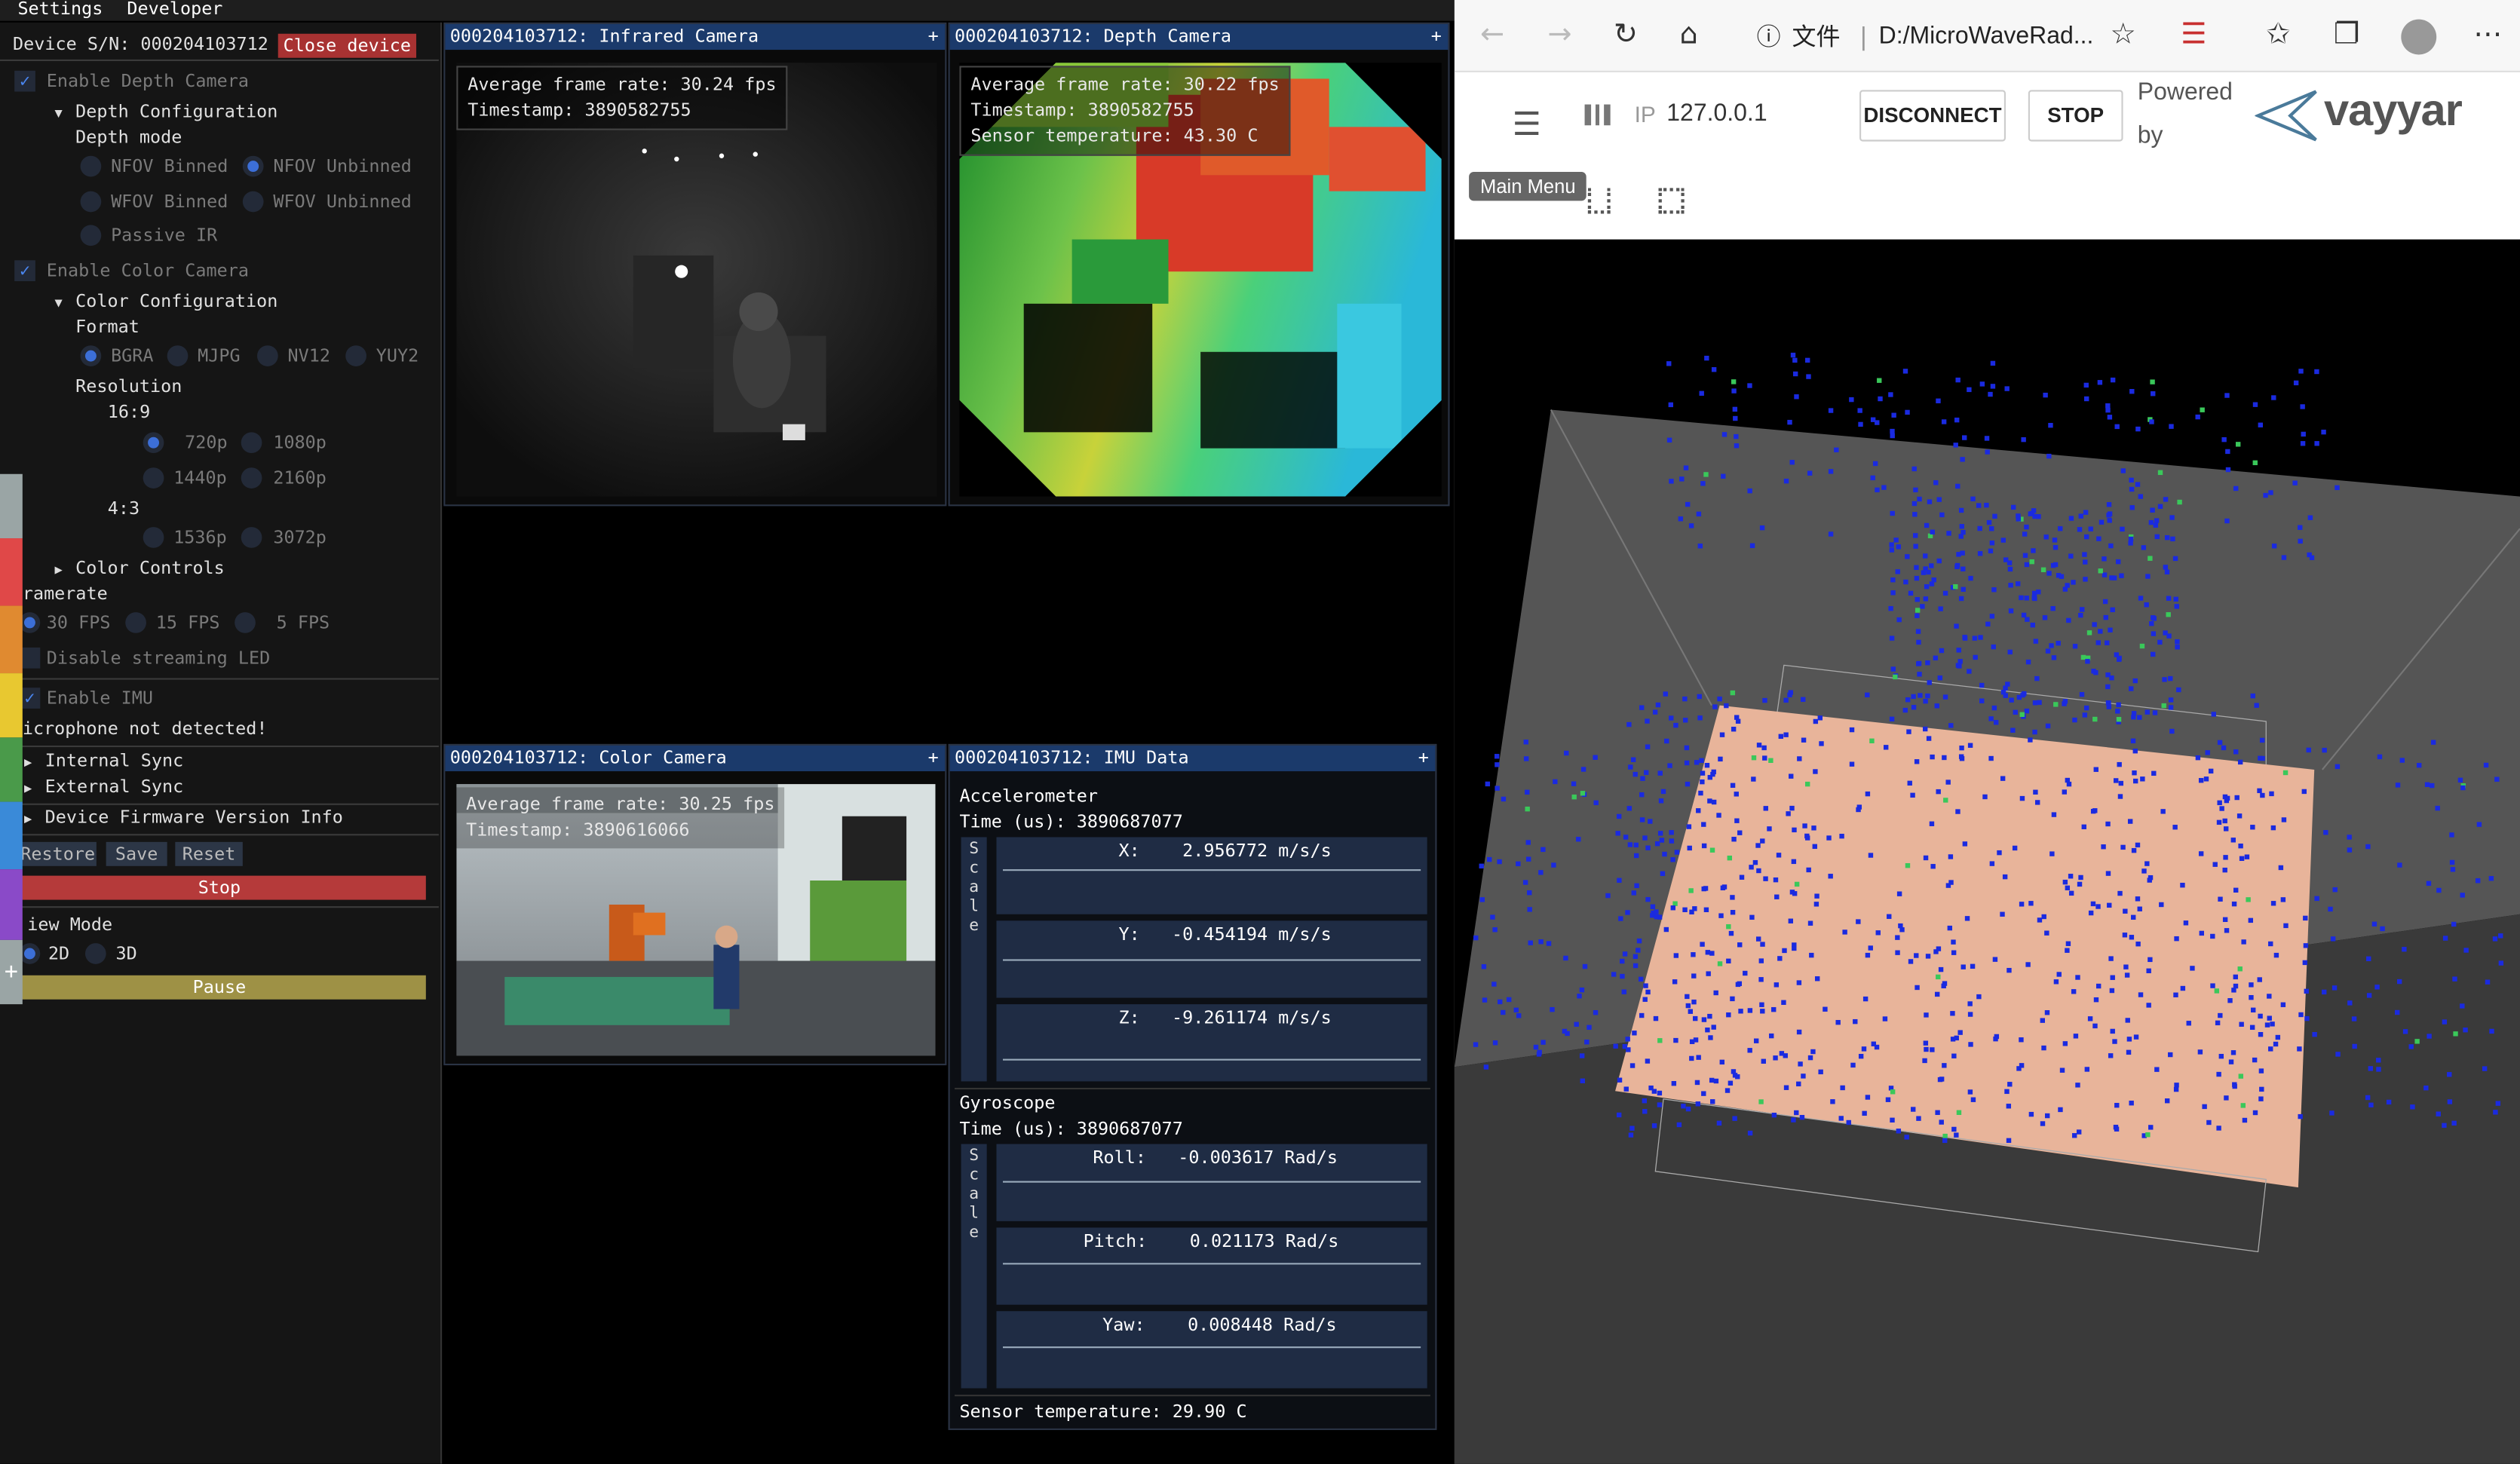  I want to click on radio-1080p, so click(251, 443).